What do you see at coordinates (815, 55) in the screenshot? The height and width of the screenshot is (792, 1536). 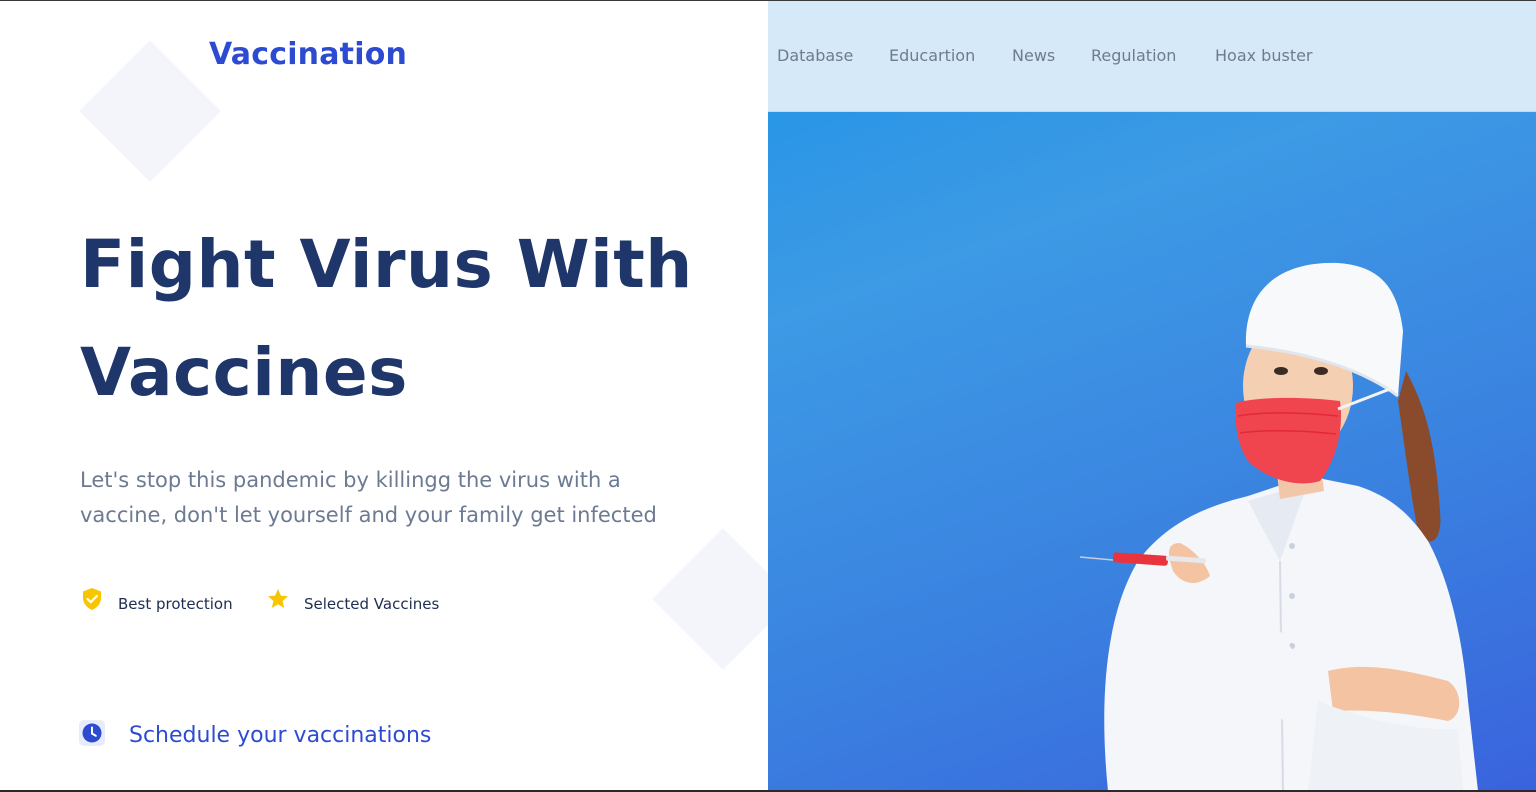 I see `nav-item-database: Database` at bounding box center [815, 55].